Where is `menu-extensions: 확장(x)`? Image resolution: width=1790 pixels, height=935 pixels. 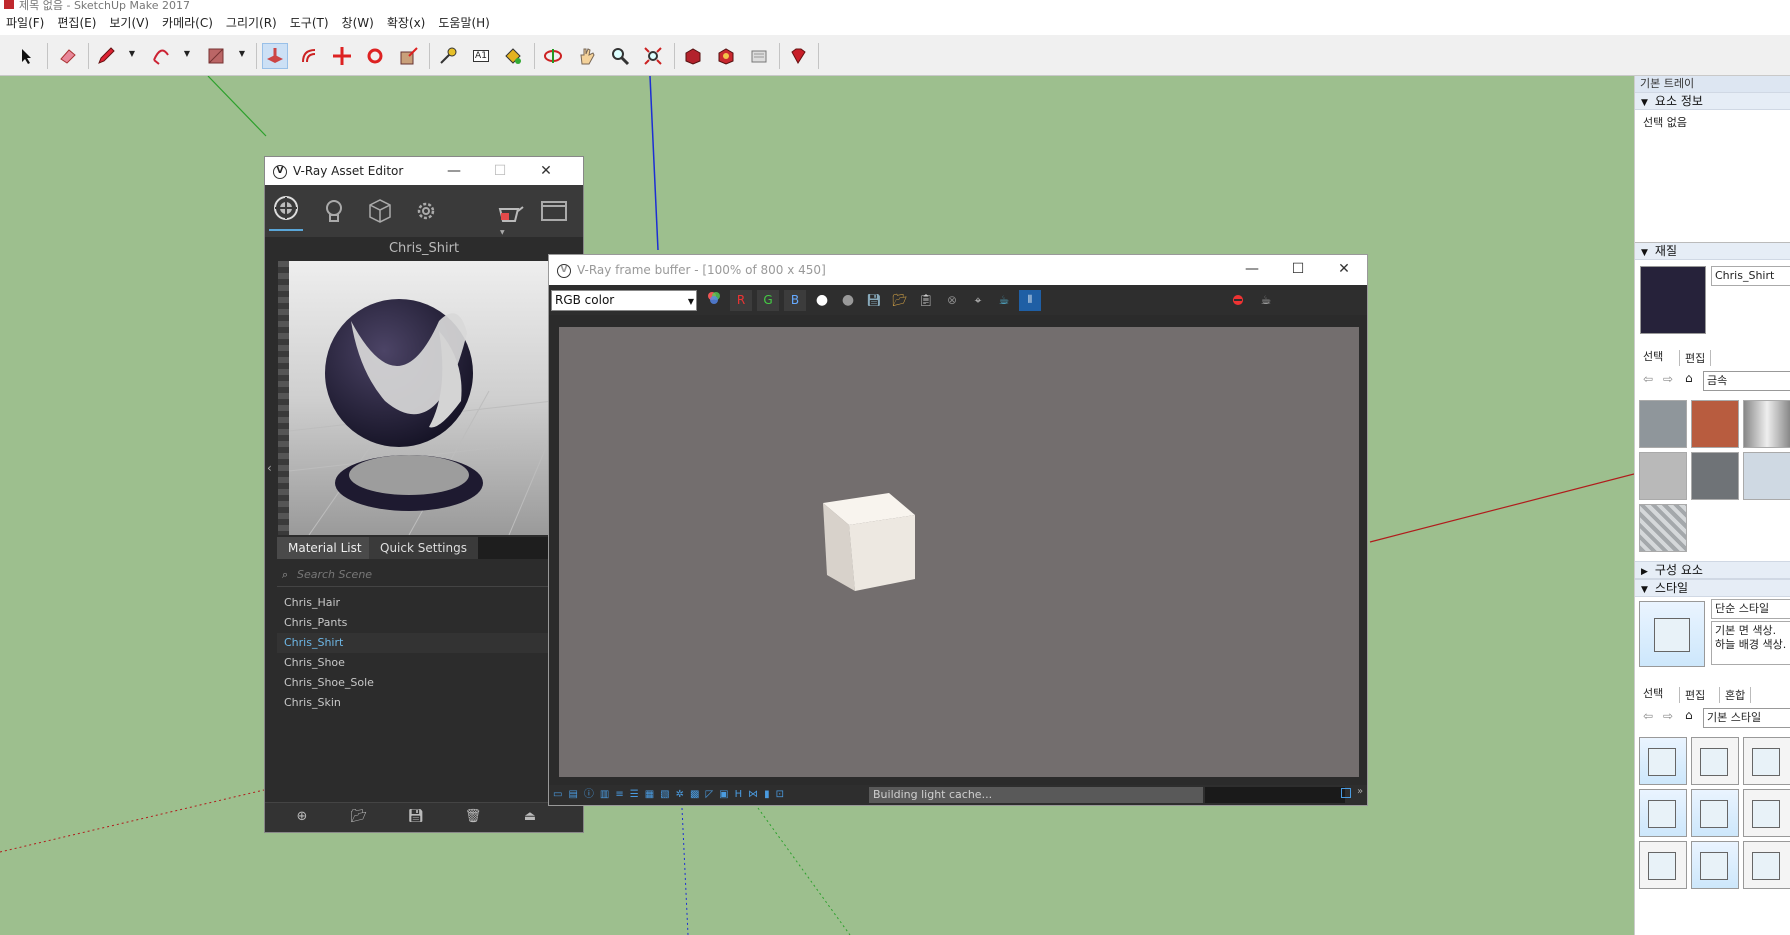 menu-extensions: 확장(x) is located at coordinates (407, 23).